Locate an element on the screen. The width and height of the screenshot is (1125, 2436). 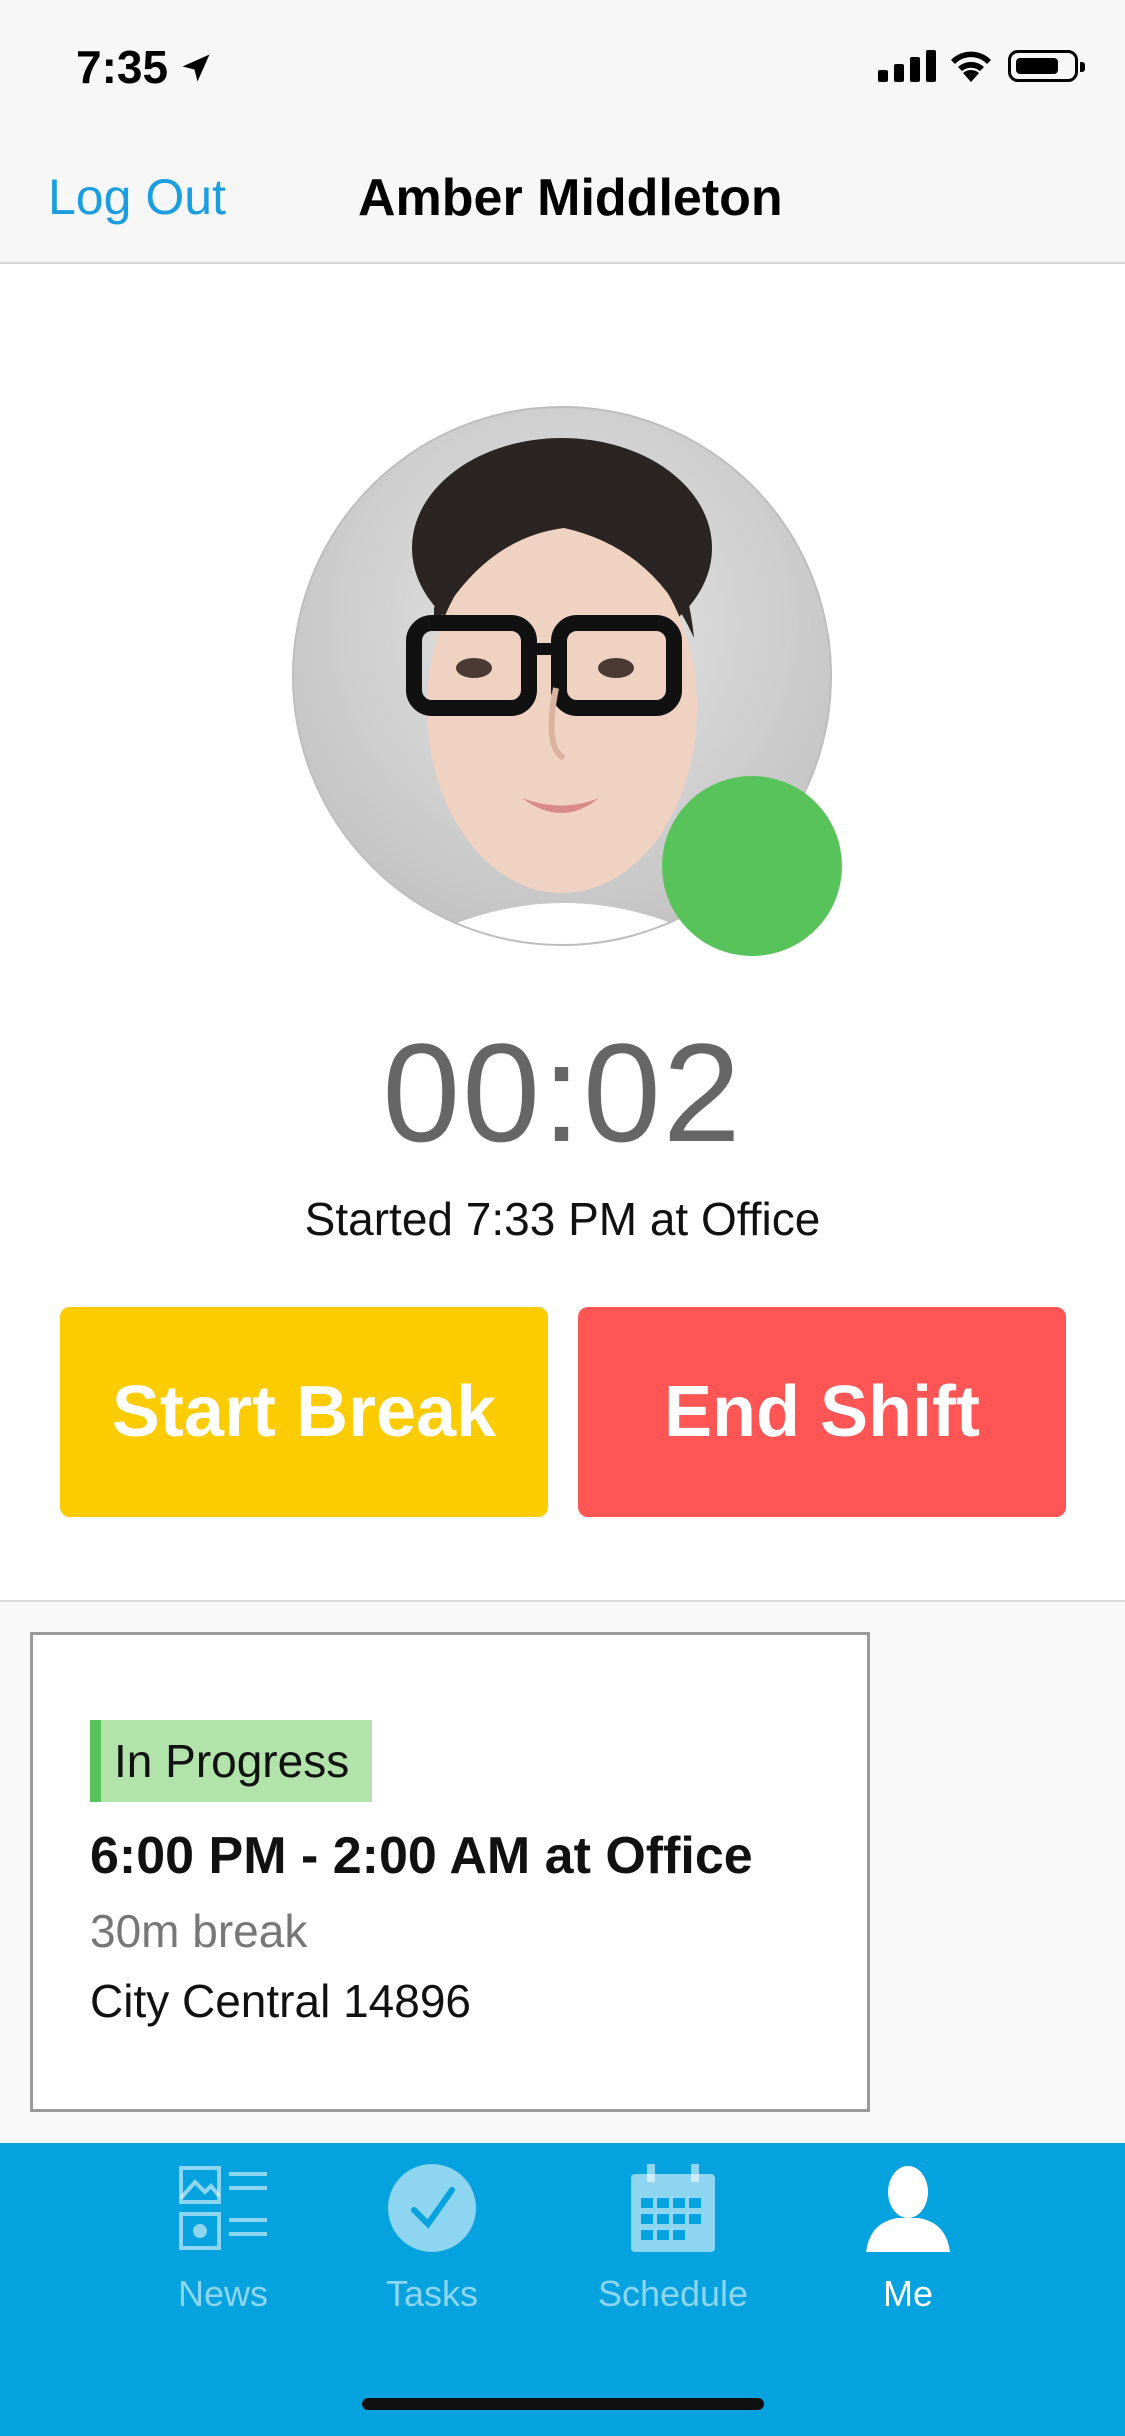
status-time: 7:35 is located at coordinates (122, 67).